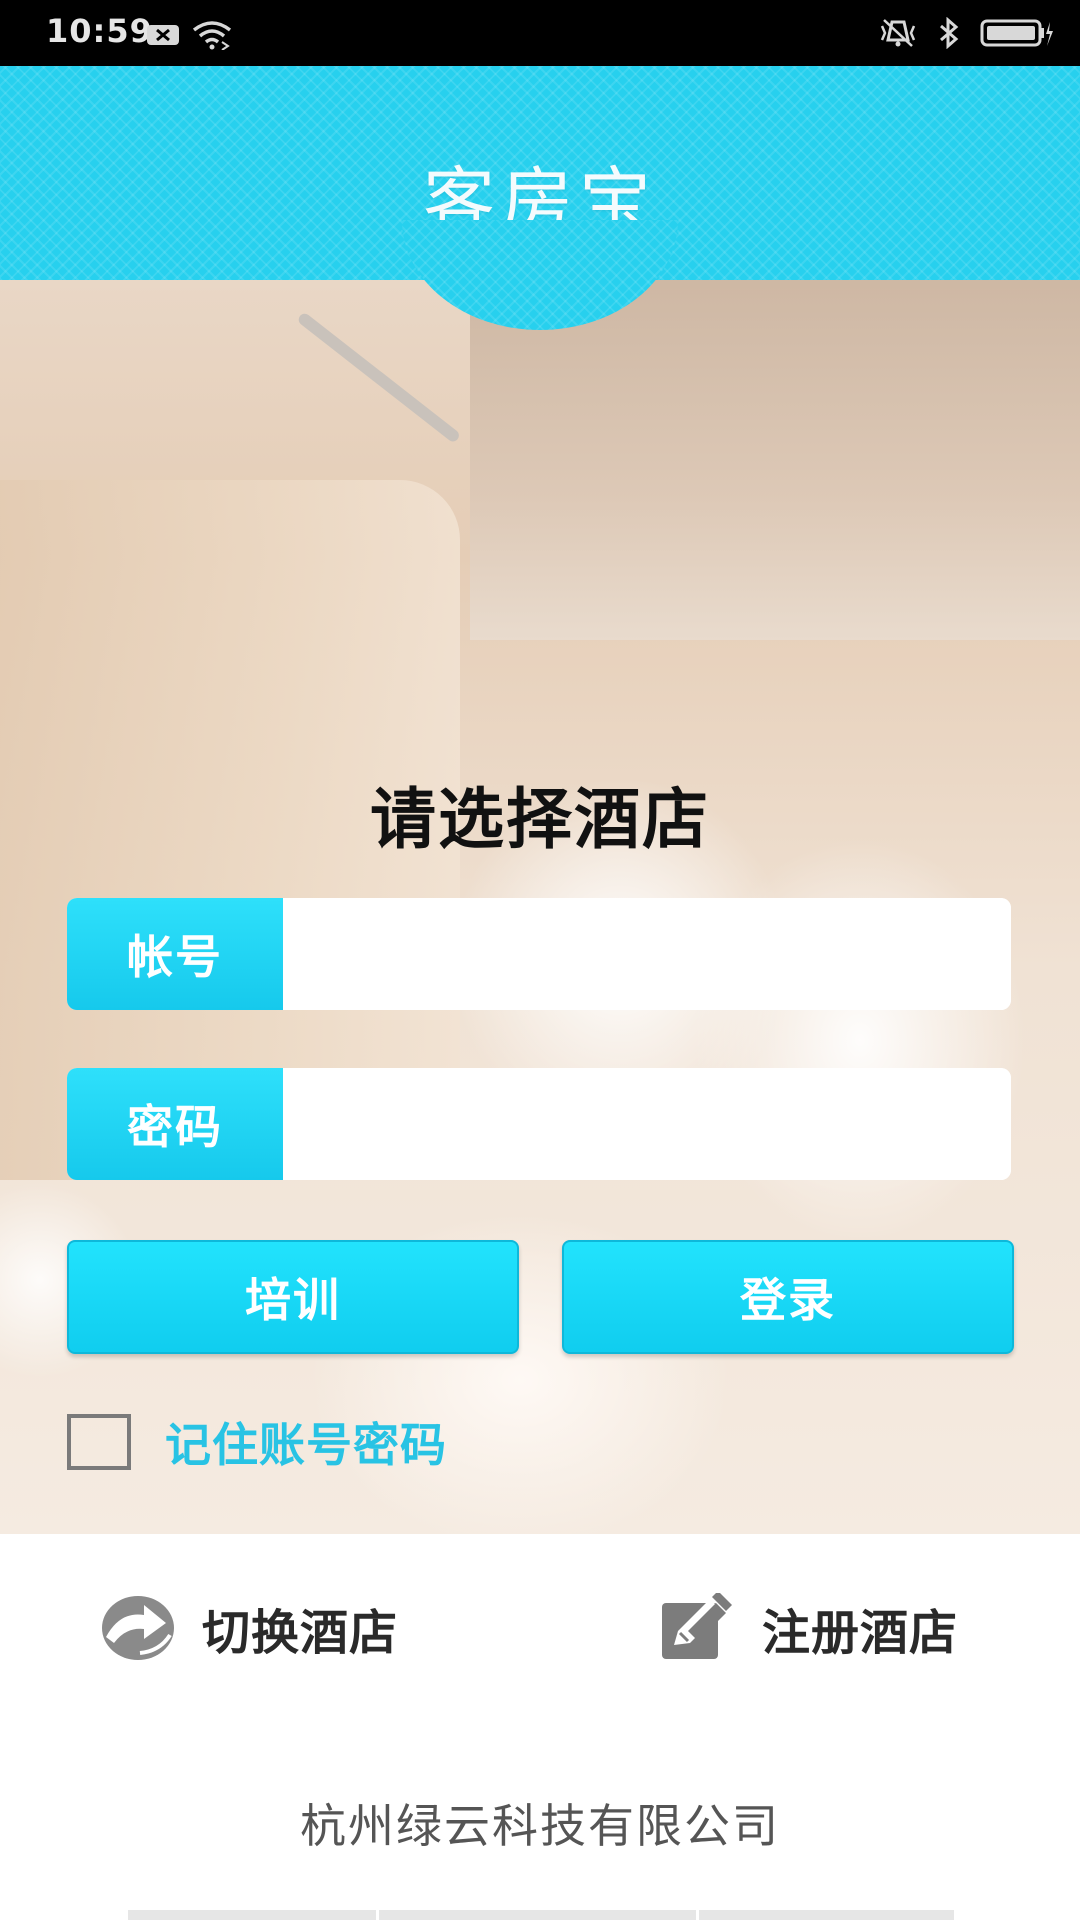 The width and height of the screenshot is (1080, 1920). What do you see at coordinates (541, 1915) in the screenshot?
I see `bottom-strip` at bounding box center [541, 1915].